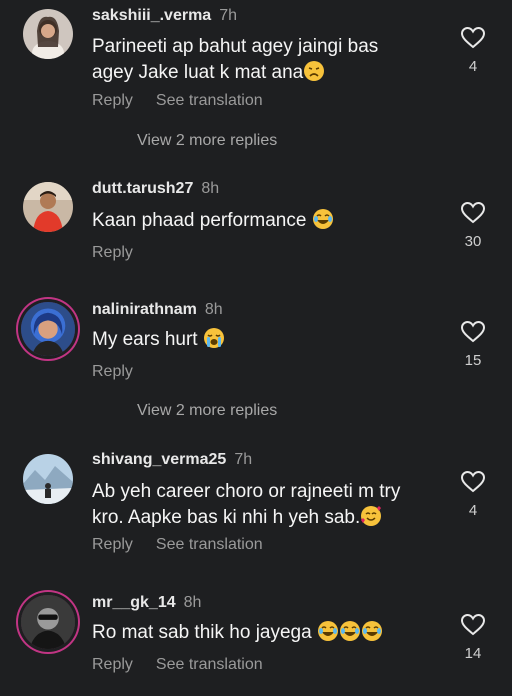 The height and width of the screenshot is (696, 512). What do you see at coordinates (473, 225) in the screenshot?
I see `like-button: 30` at bounding box center [473, 225].